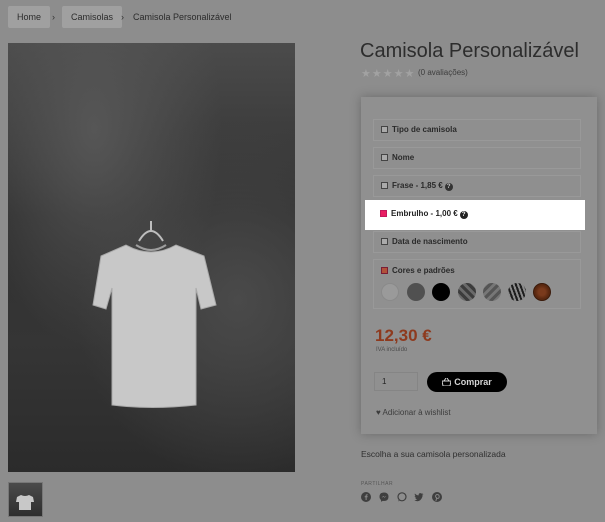 This screenshot has width=605, height=522. I want to click on option-embrulho: Embrulho - 1,00 €?, so click(477, 215).